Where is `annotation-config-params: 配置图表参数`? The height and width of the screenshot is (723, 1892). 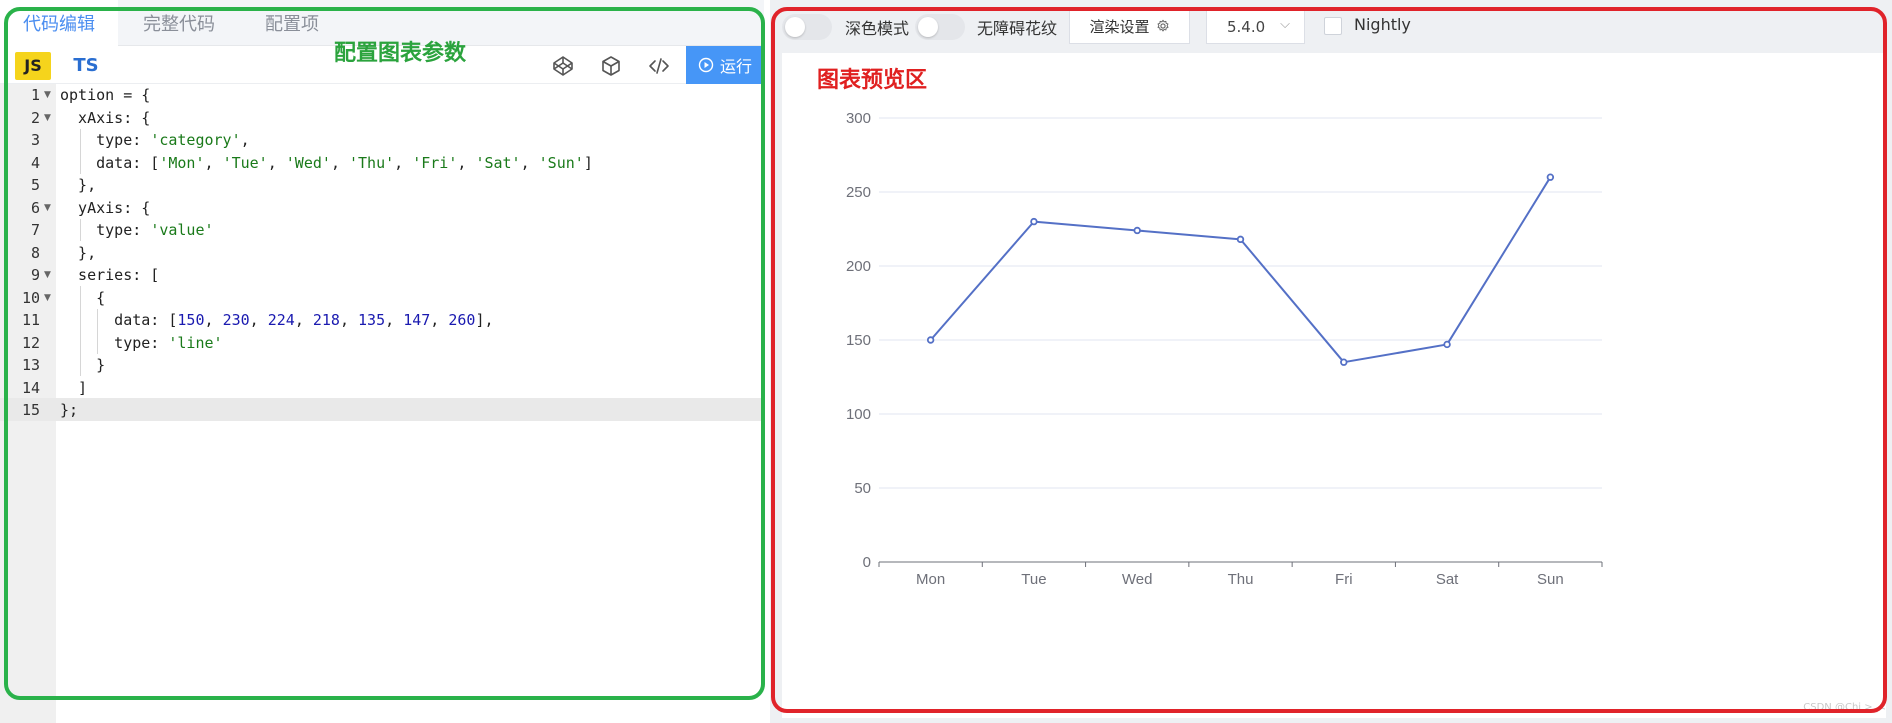 annotation-config-params: 配置图表参数 is located at coordinates (400, 53).